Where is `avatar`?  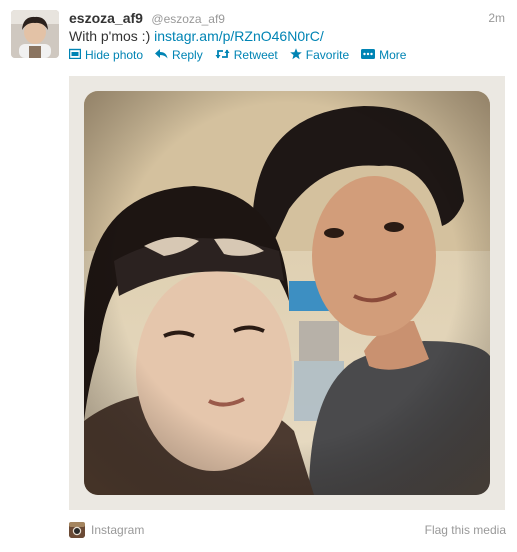
avatar is located at coordinates (35, 34).